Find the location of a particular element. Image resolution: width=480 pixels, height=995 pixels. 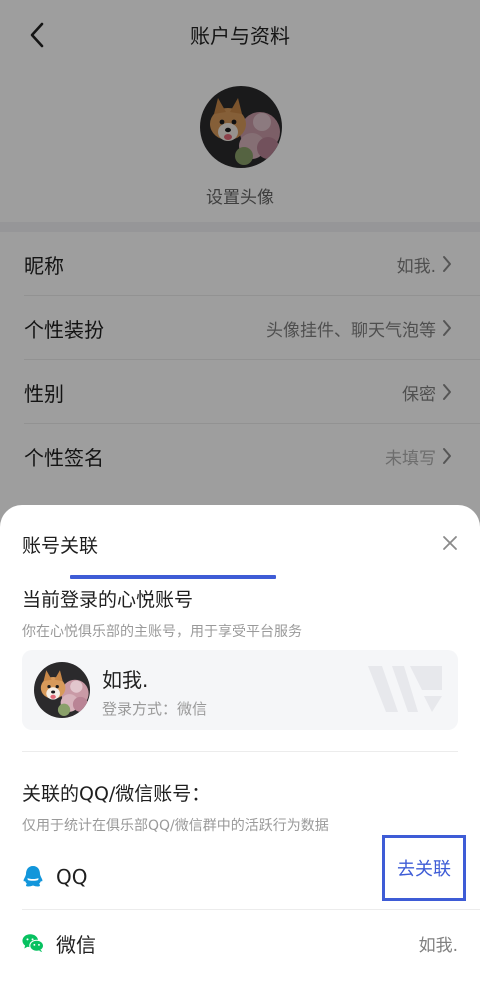

close-icon is located at coordinates (450, 543).